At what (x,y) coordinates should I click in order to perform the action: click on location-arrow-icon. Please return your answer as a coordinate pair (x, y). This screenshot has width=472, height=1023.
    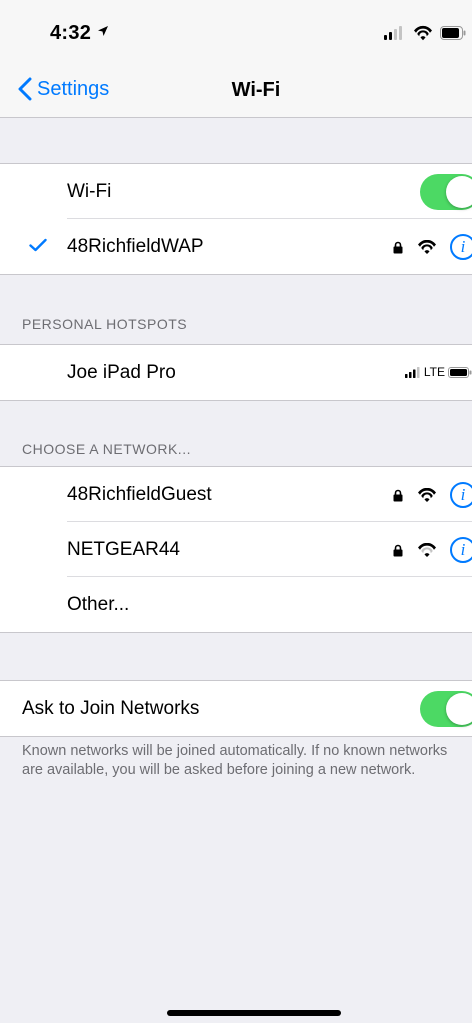
    Looking at the image, I should click on (103, 33).